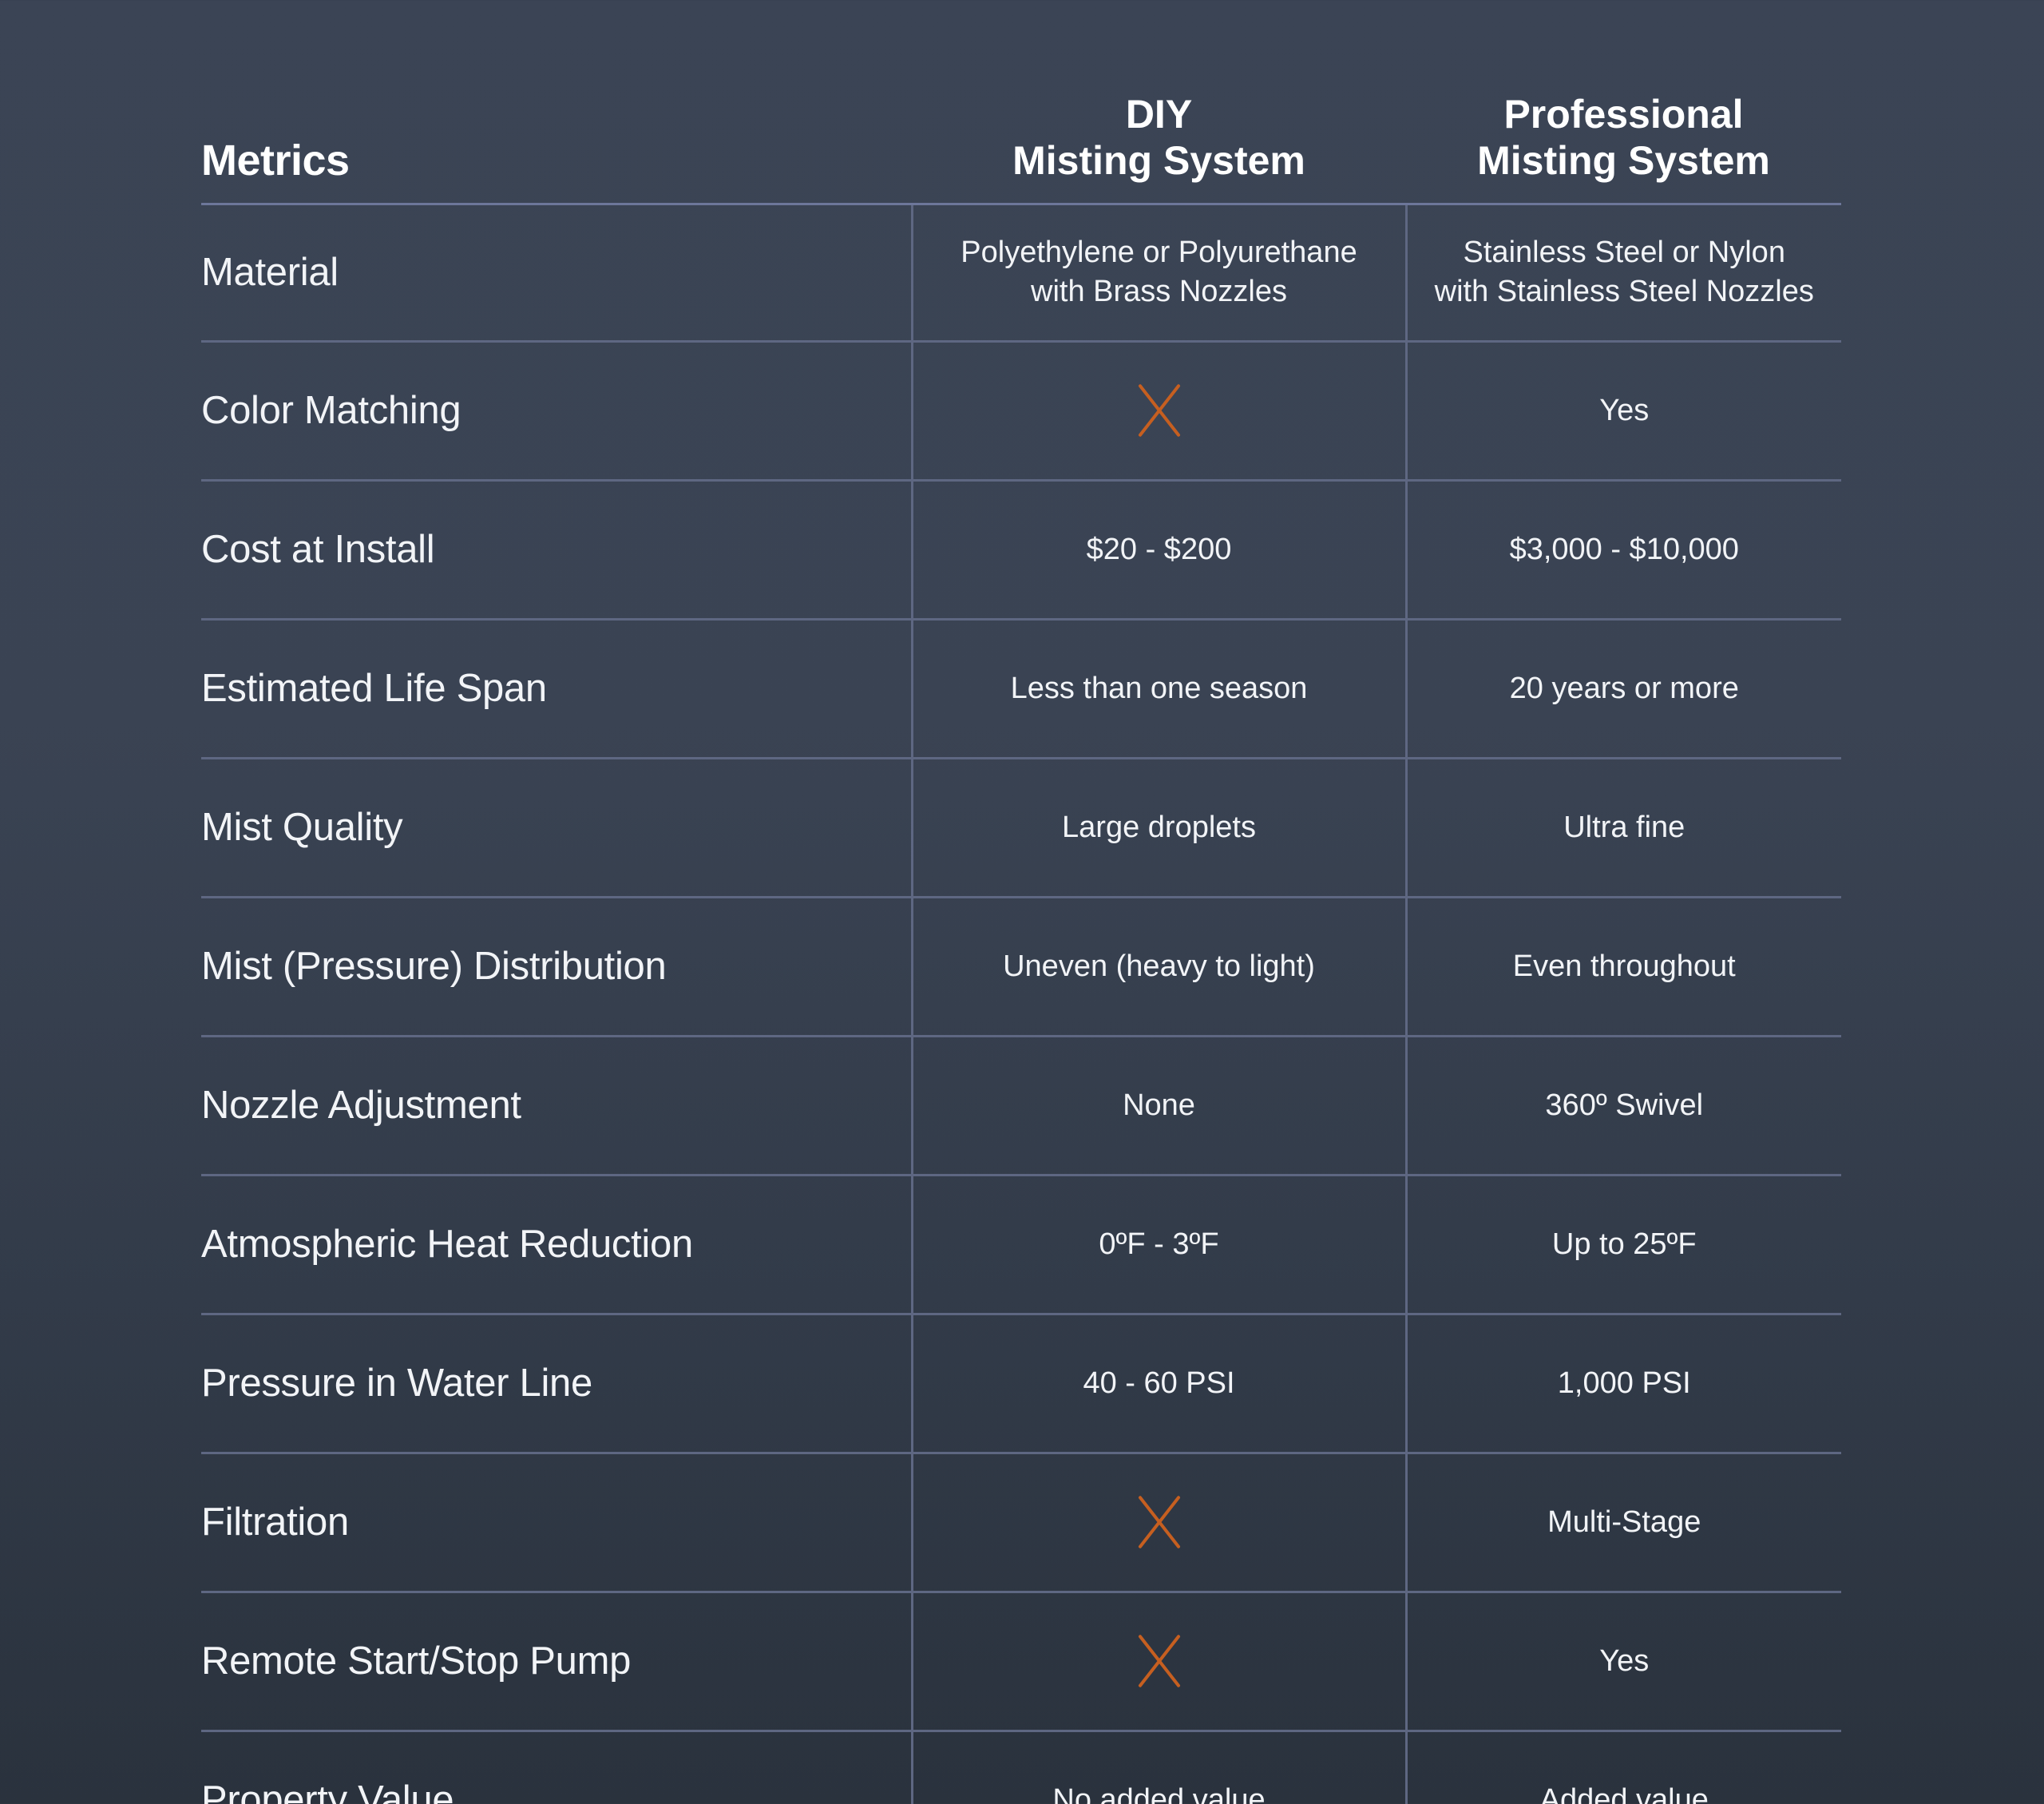 The image size is (2044, 1804). I want to click on cell-text: Added value, so click(1624, 1793).